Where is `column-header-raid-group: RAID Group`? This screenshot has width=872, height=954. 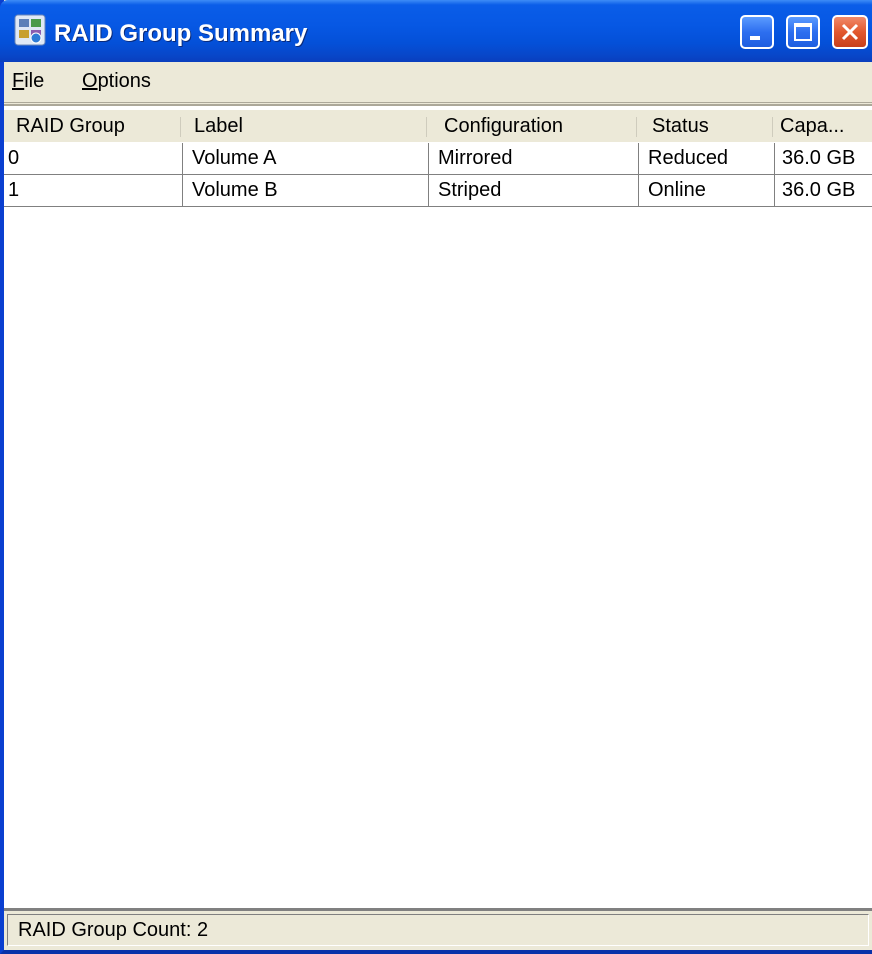
column-header-raid-group: RAID Group is located at coordinates (96, 126).